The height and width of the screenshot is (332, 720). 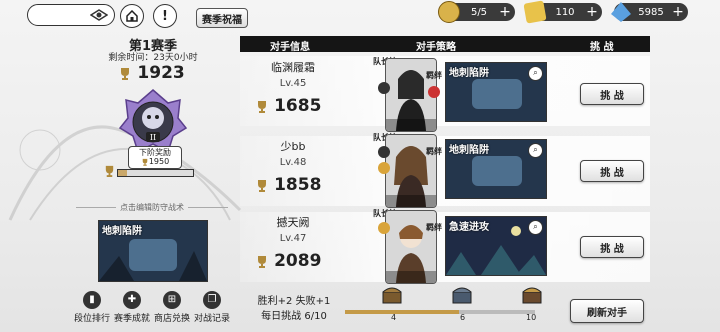 What do you see at coordinates (294, 316) in the screenshot?
I see `daily-challenge-count: 每日挑战 6/10` at bounding box center [294, 316].